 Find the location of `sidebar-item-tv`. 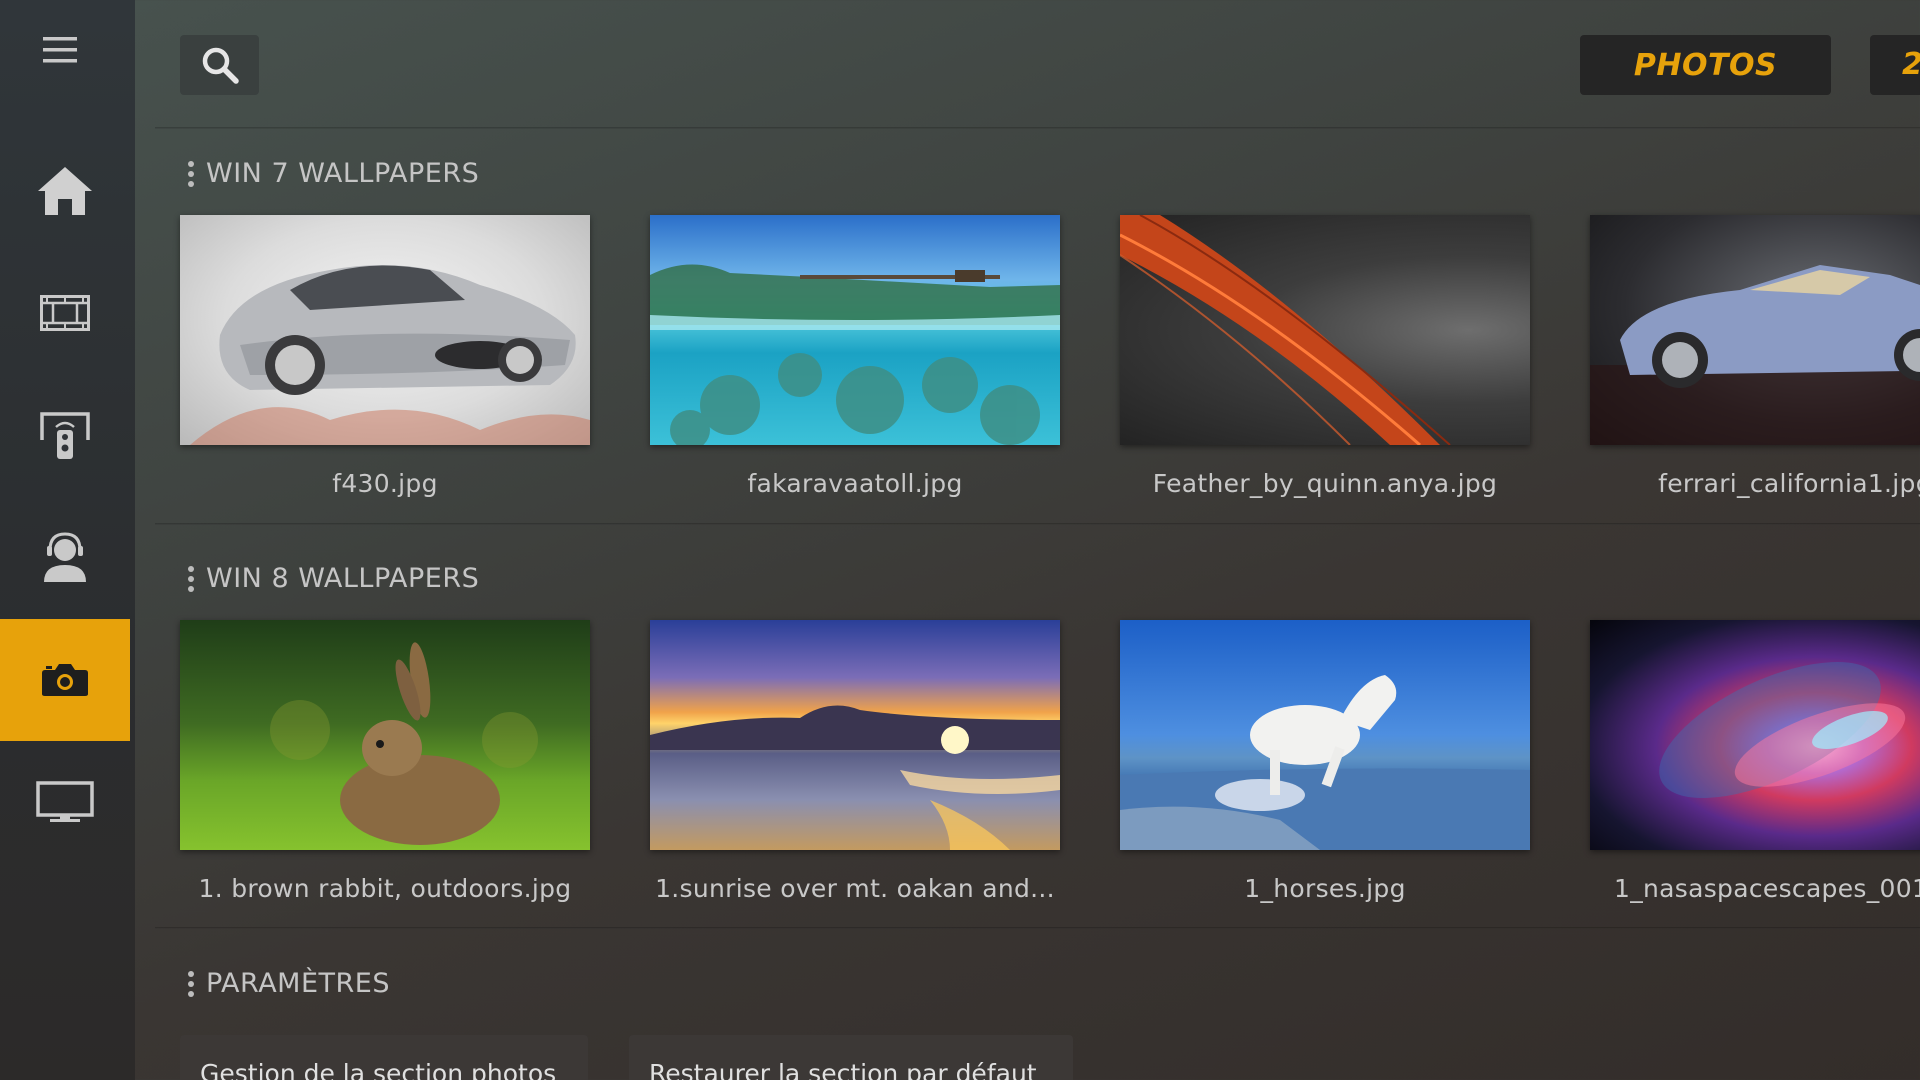

sidebar-item-tv is located at coordinates (65, 802).